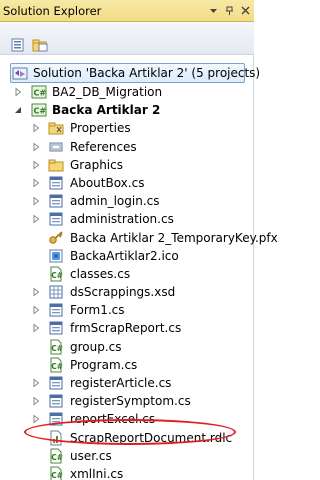 This screenshot has height=480, width=320. Describe the element at coordinates (127, 347) in the screenshot. I see `tree-item: C# group.cs` at that location.